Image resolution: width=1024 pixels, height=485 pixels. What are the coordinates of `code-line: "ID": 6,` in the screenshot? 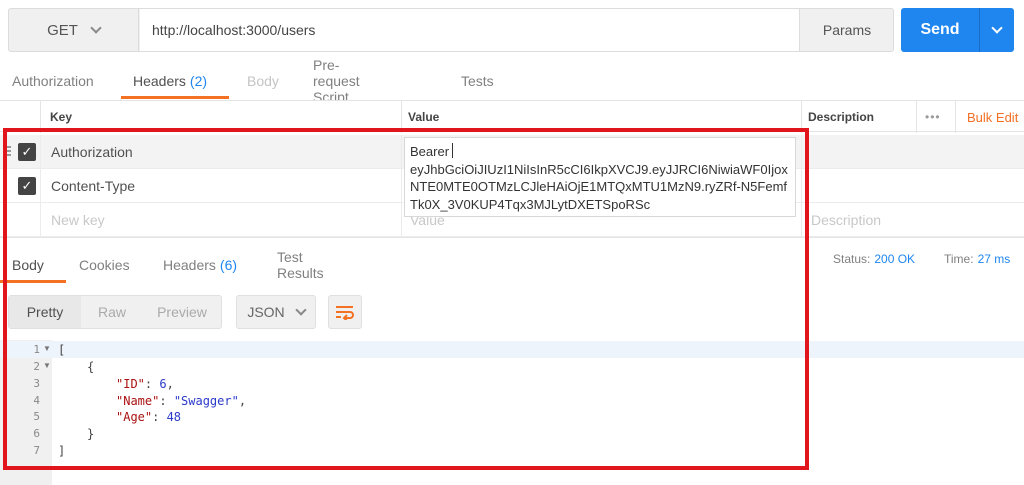 It's located at (145, 383).